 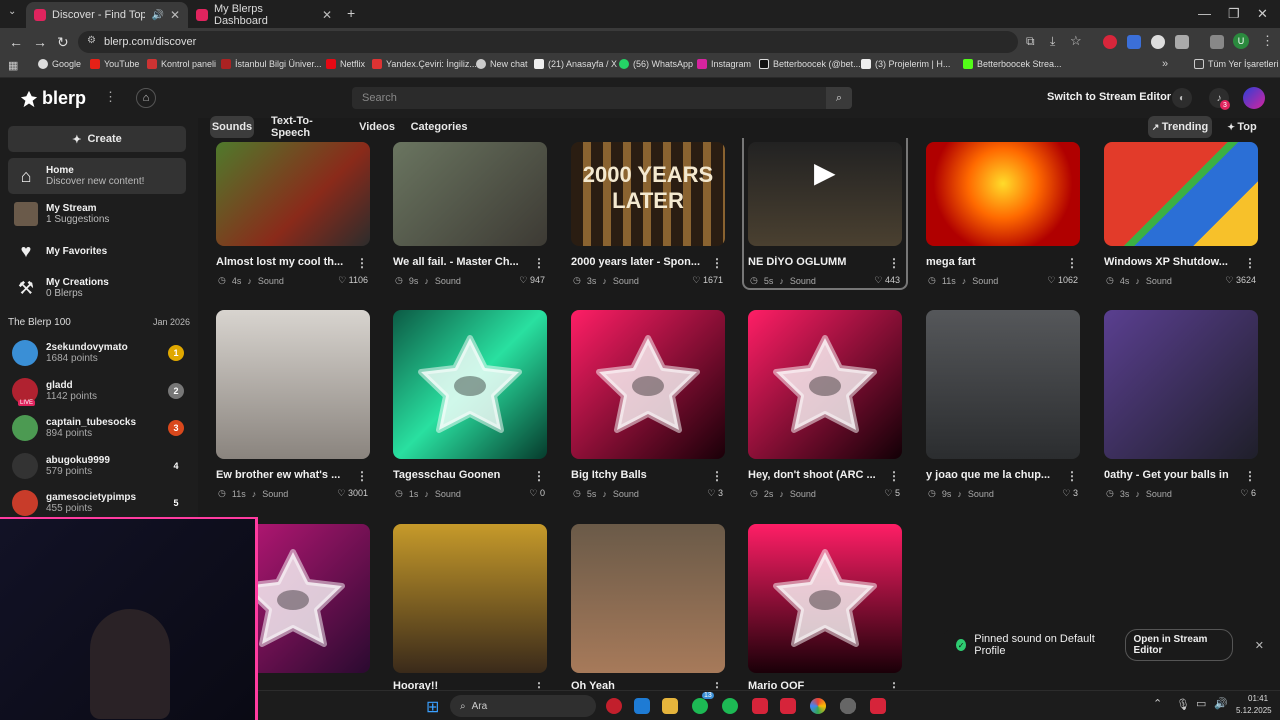 I want to click on bookmark: (56) WhatsApp, so click(x=656, y=64).